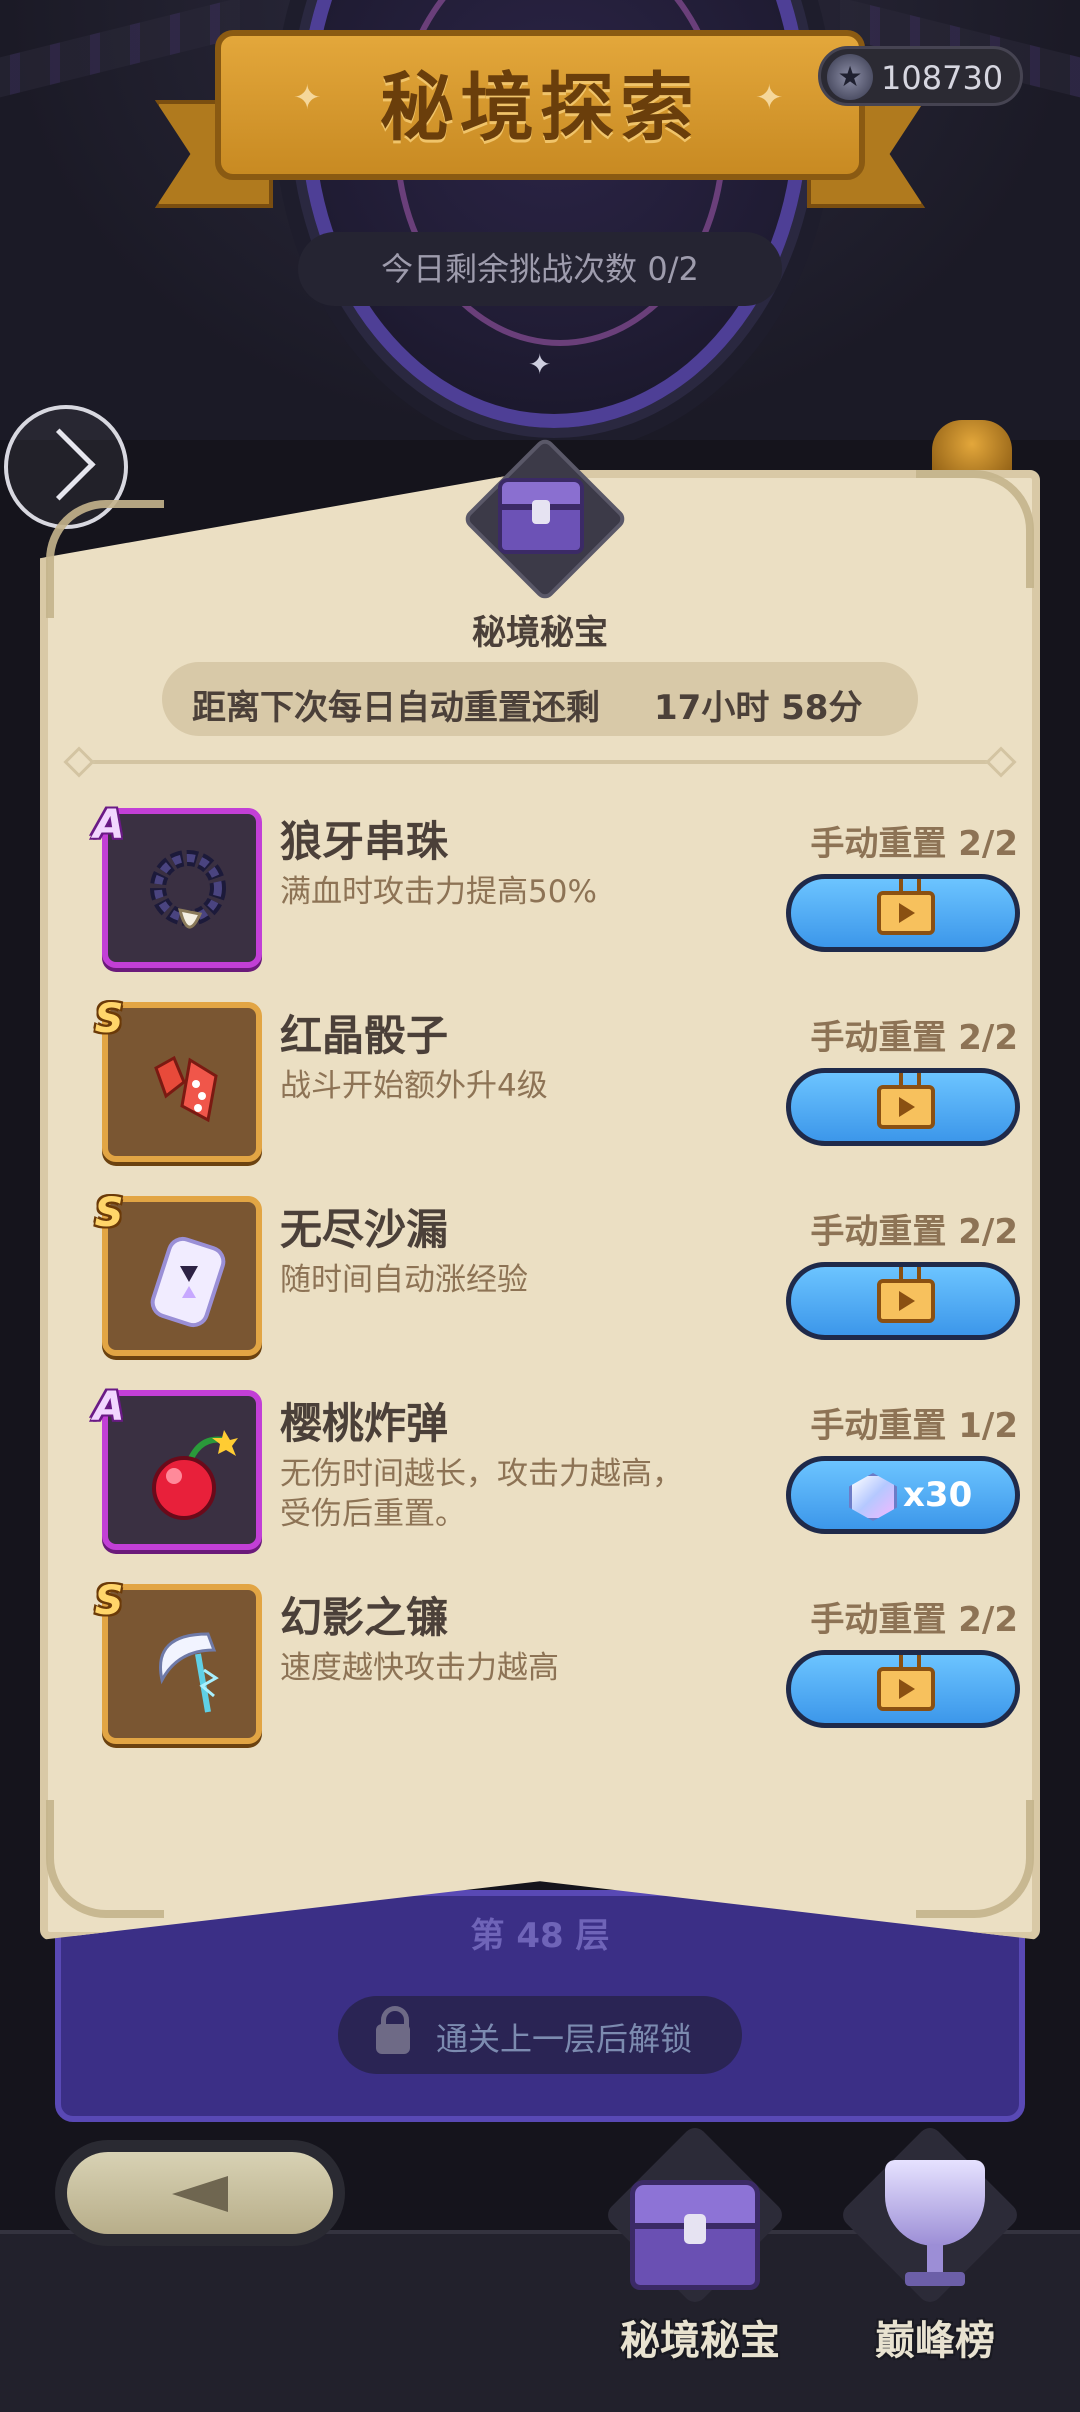 Image resolution: width=1080 pixels, height=2412 pixels. I want to click on treasure-item: A 狼牙串珠 满血时攻击力提高50% 手动重置 2/2, so click(560, 890).